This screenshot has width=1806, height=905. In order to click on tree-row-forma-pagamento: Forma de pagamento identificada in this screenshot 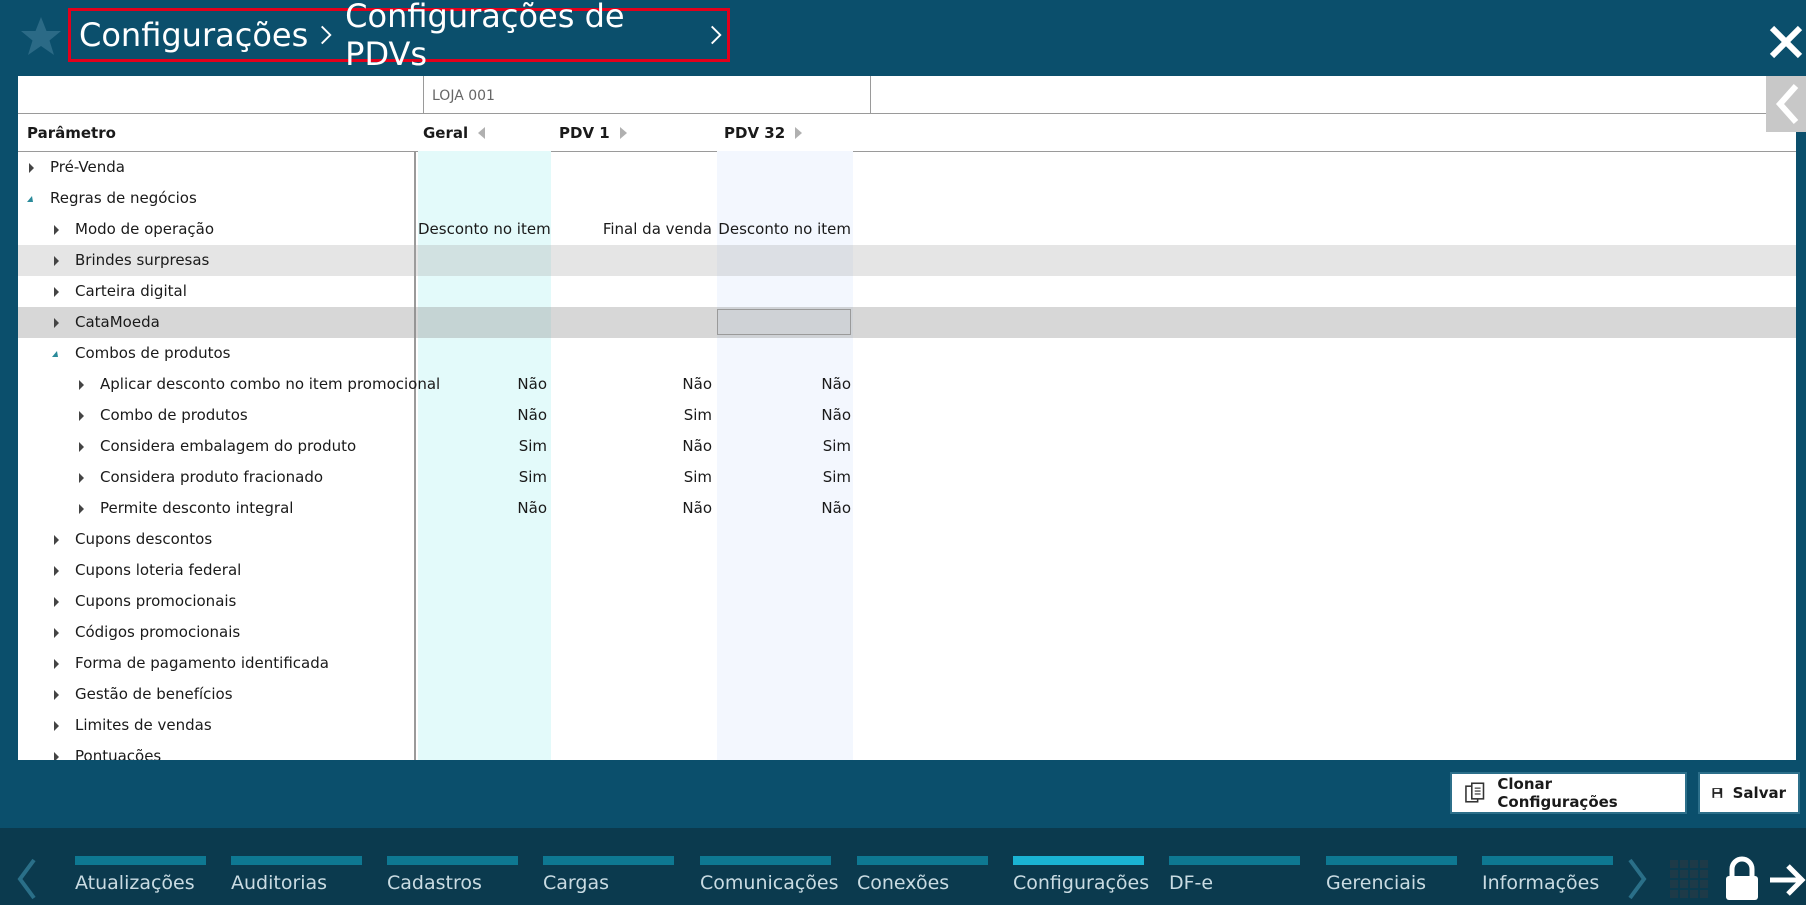, I will do `click(907, 663)`.